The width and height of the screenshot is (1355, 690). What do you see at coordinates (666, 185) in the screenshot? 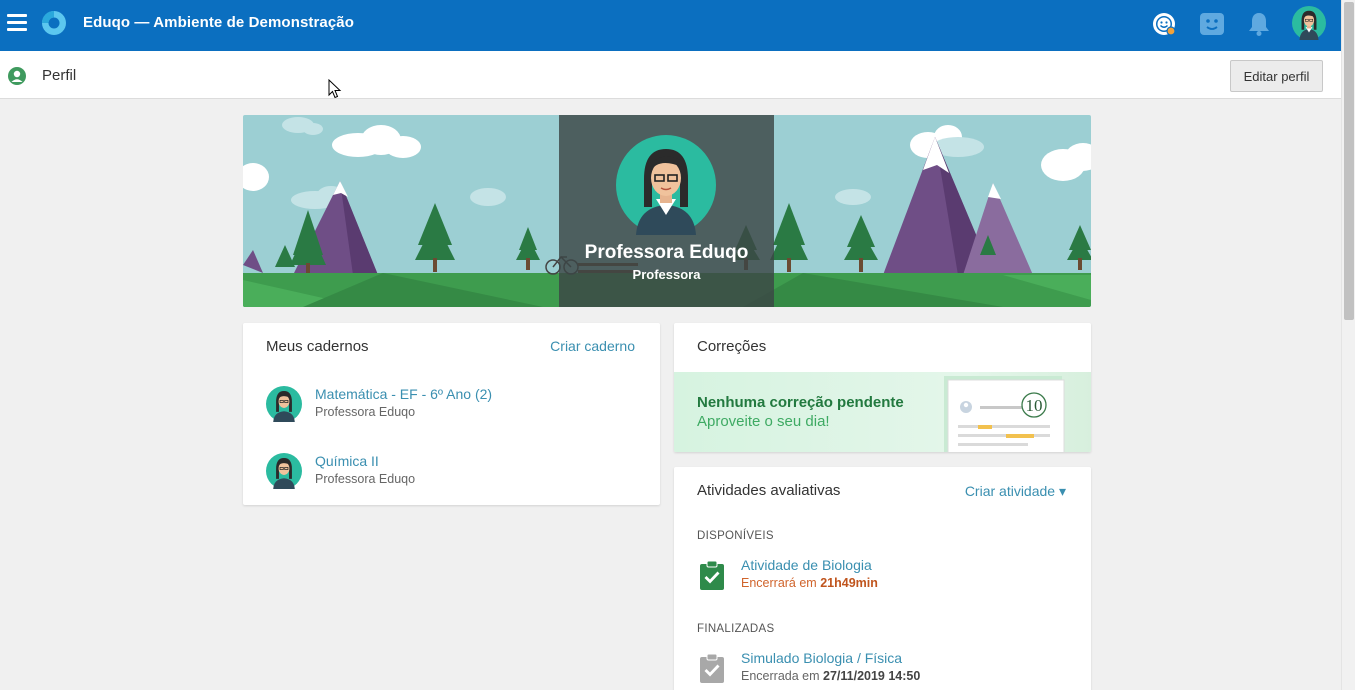
I see `profile-avatar` at bounding box center [666, 185].